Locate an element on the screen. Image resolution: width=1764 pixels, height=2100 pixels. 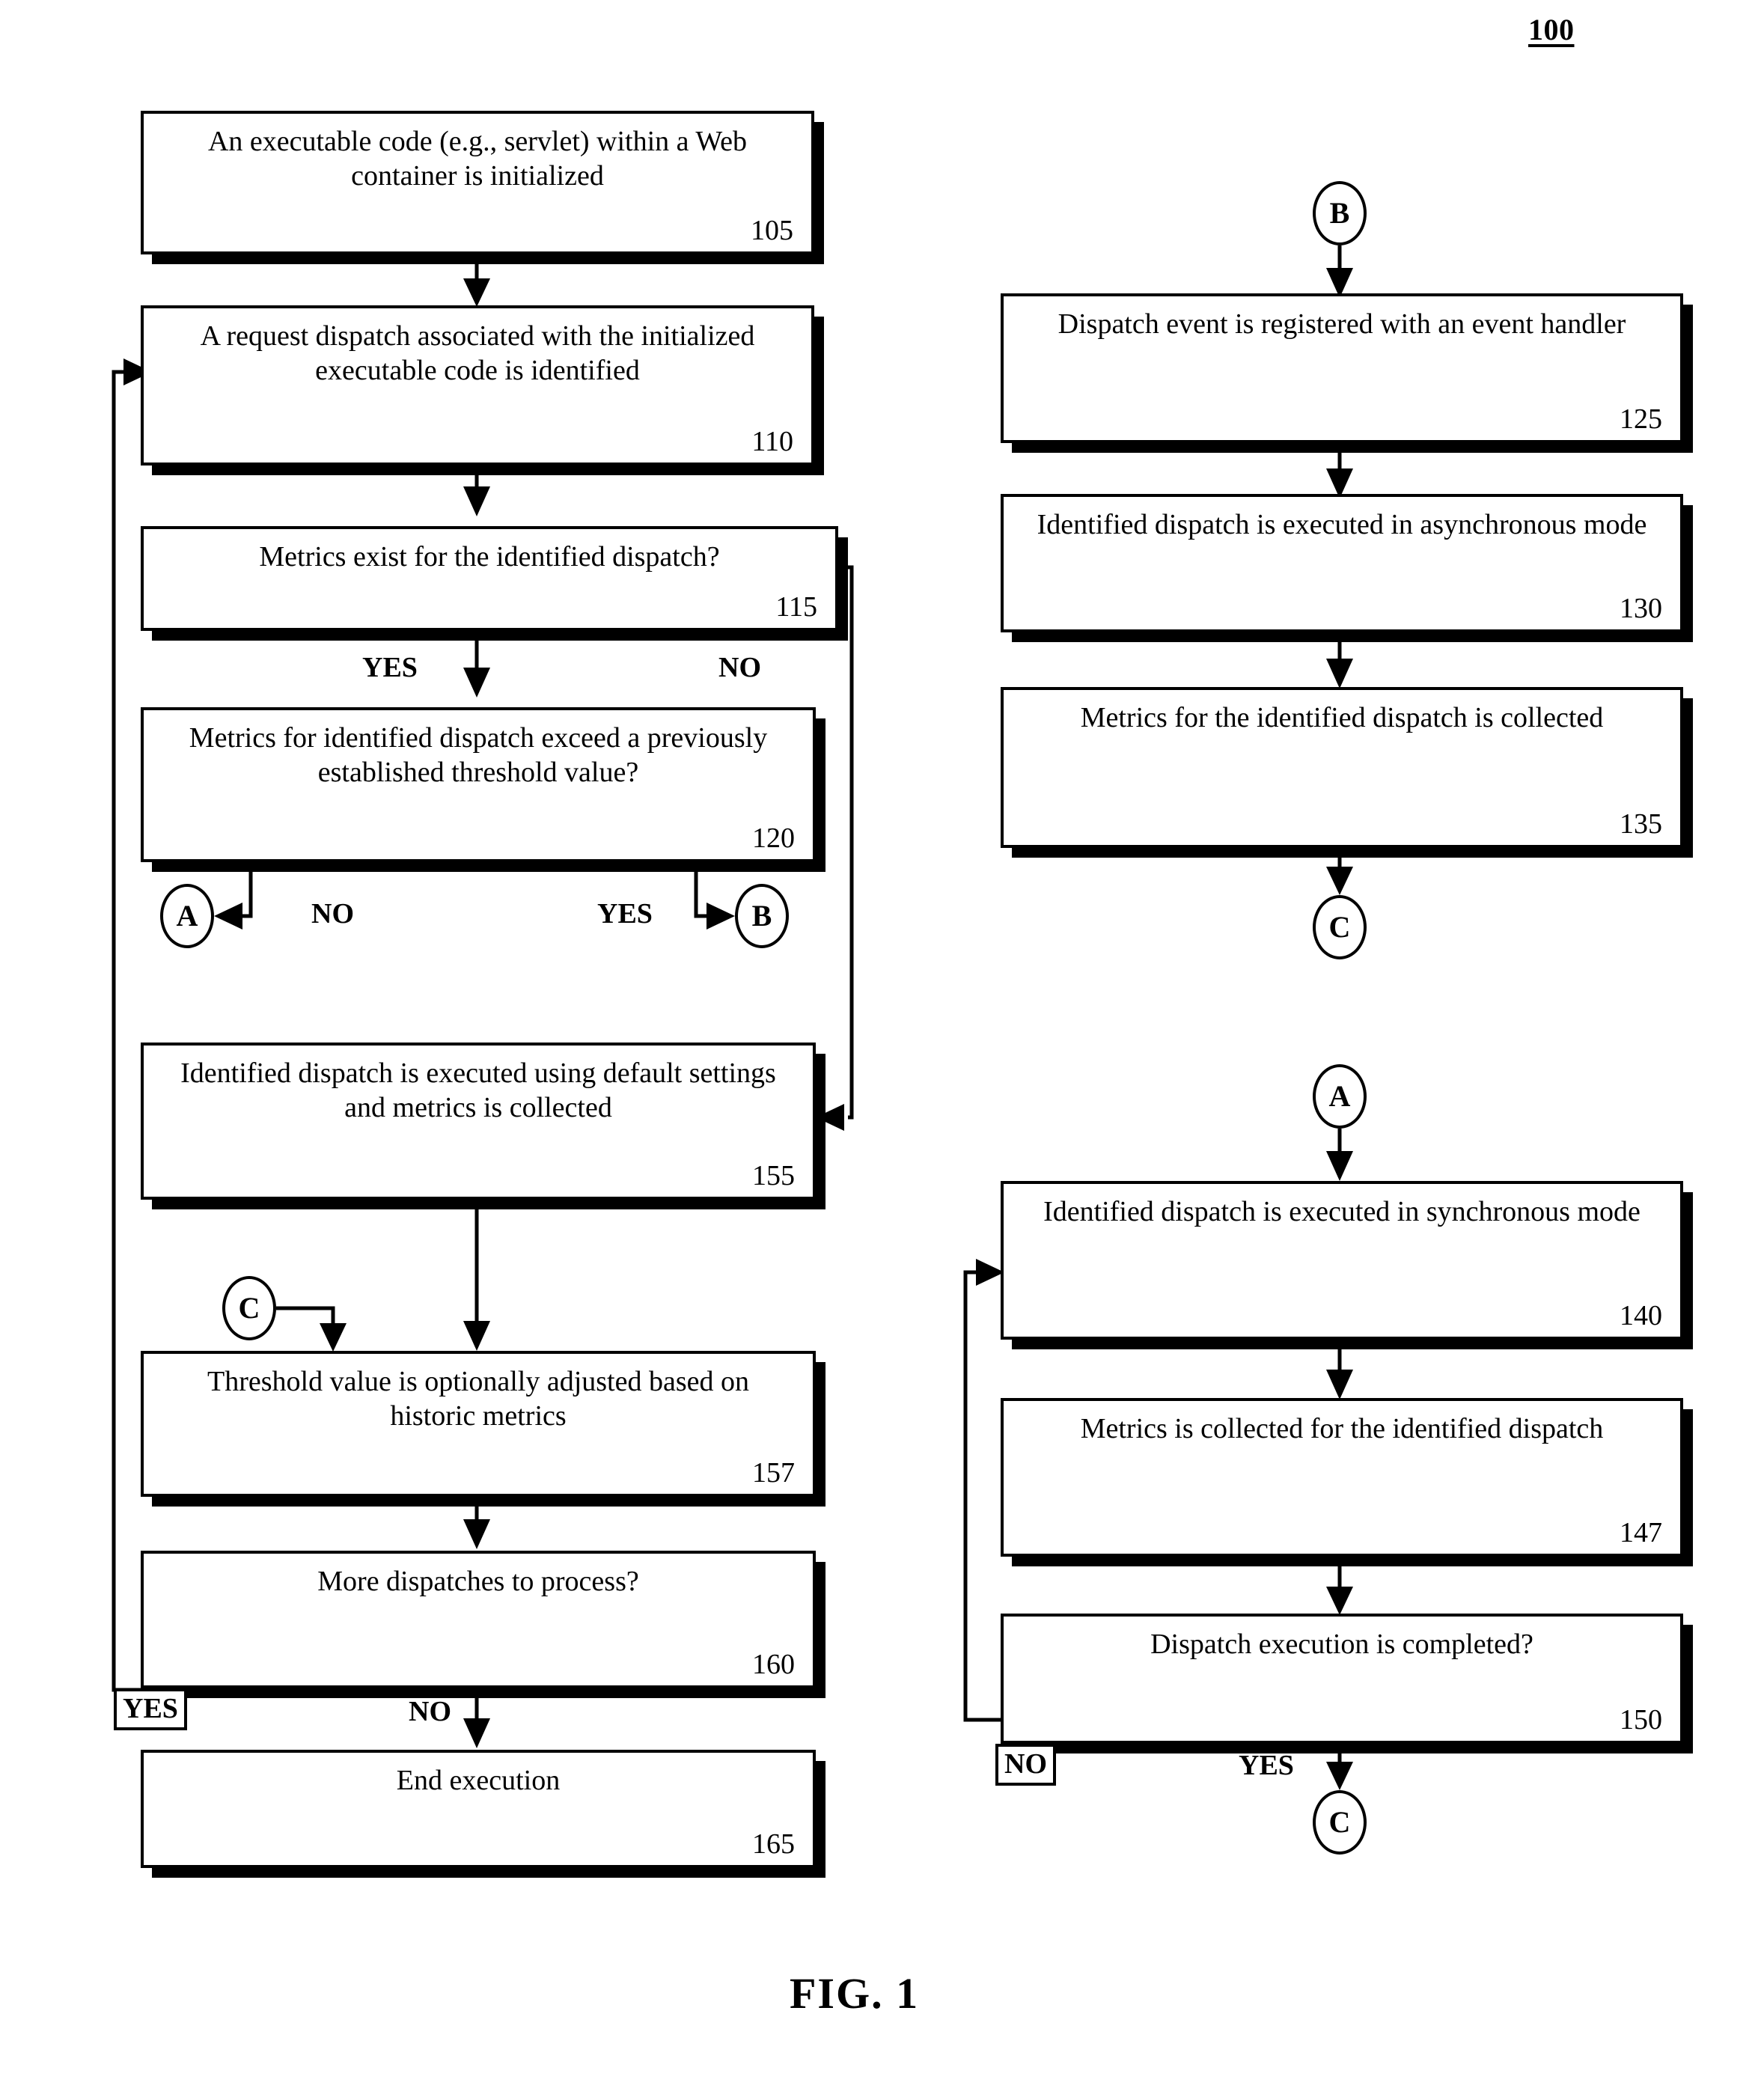
edge-label-150-yes: YES is located at coordinates (1266, 1765).